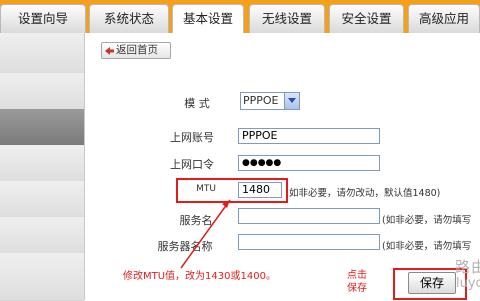 This screenshot has height=301, width=480. Describe the element at coordinates (468, 283) in the screenshot. I see `watermark-text-latin: luyo` at that location.